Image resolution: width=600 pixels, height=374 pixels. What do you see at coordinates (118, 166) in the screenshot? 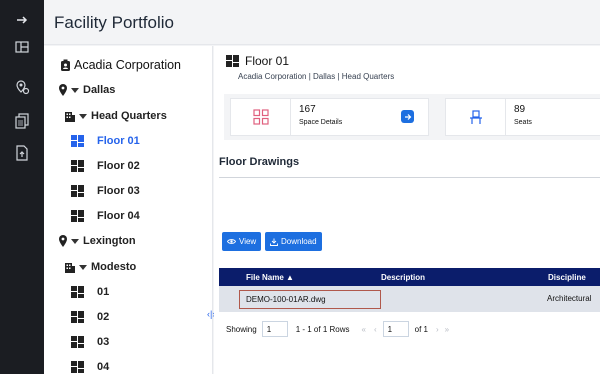
I see `tree-node-label: Floor 02` at bounding box center [118, 166].